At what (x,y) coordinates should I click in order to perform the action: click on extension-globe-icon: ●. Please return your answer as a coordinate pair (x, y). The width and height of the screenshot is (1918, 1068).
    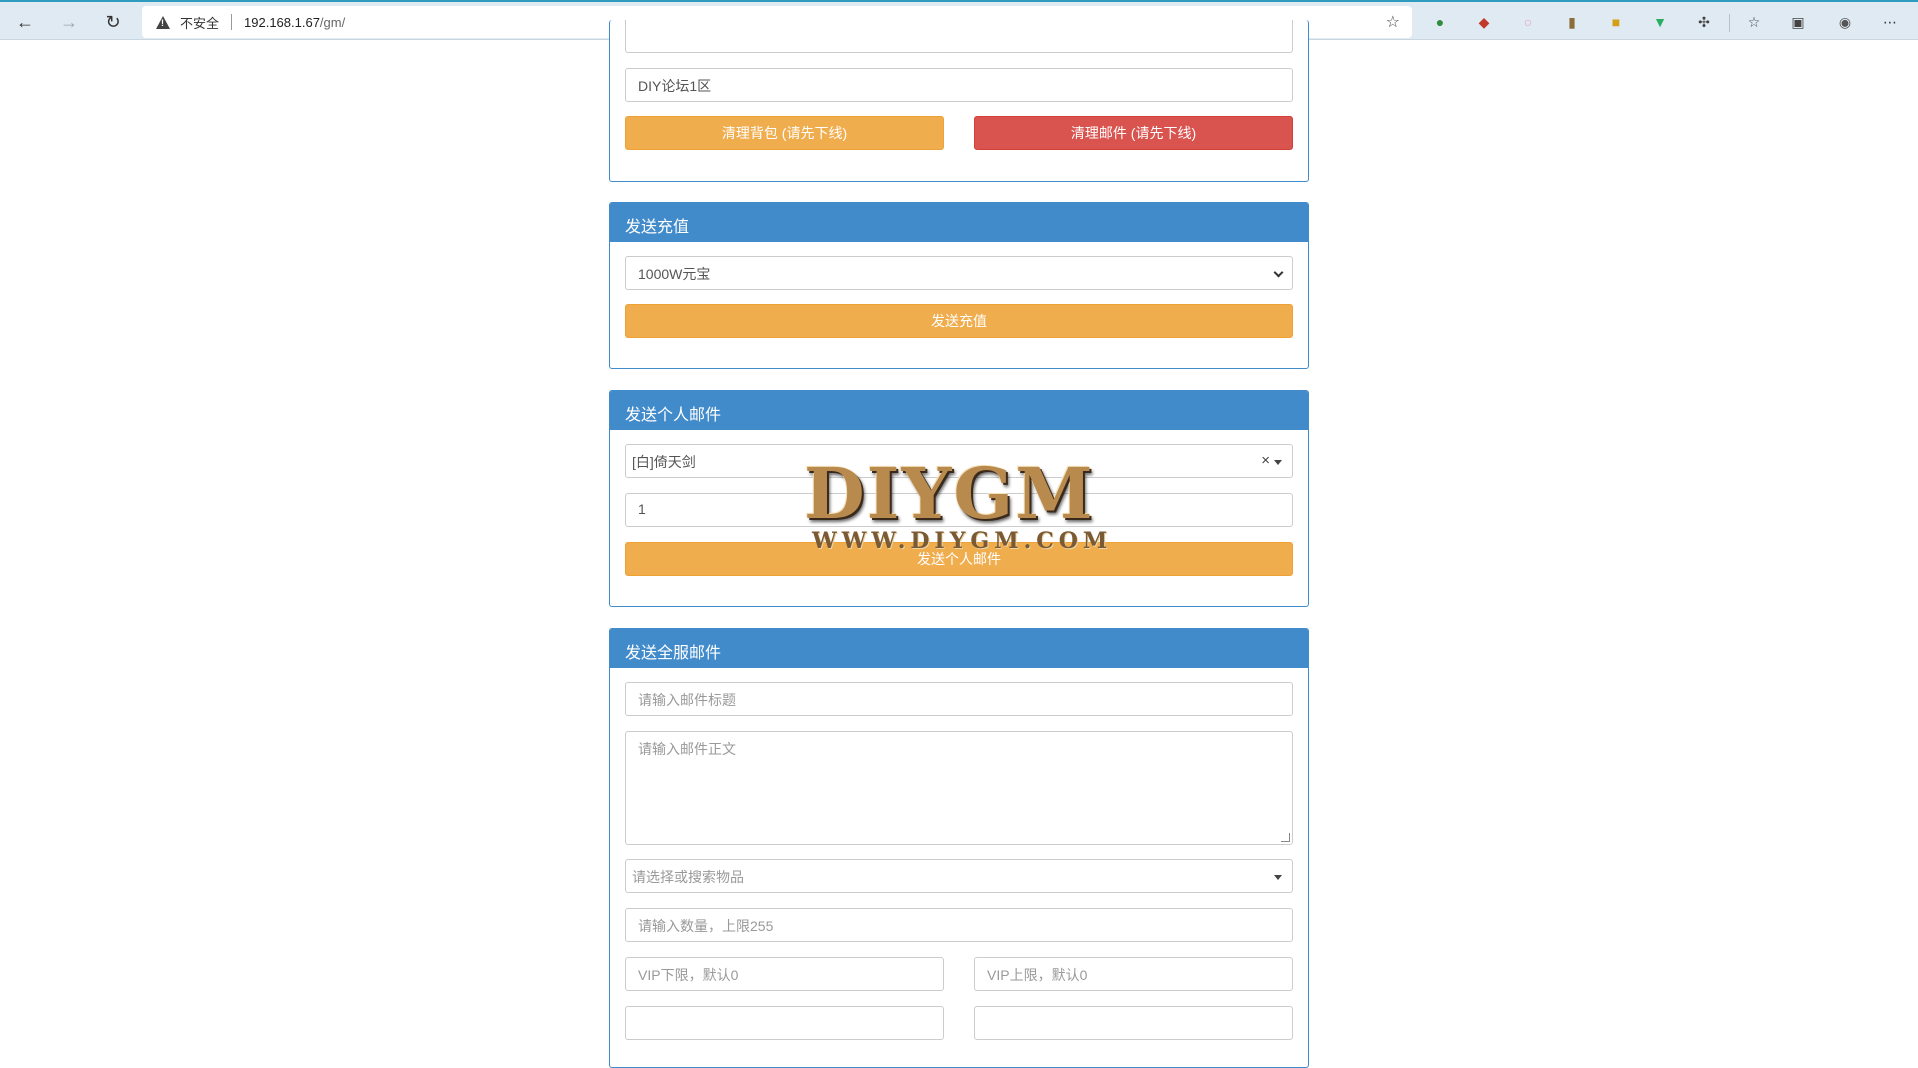
    Looking at the image, I should click on (1440, 22).